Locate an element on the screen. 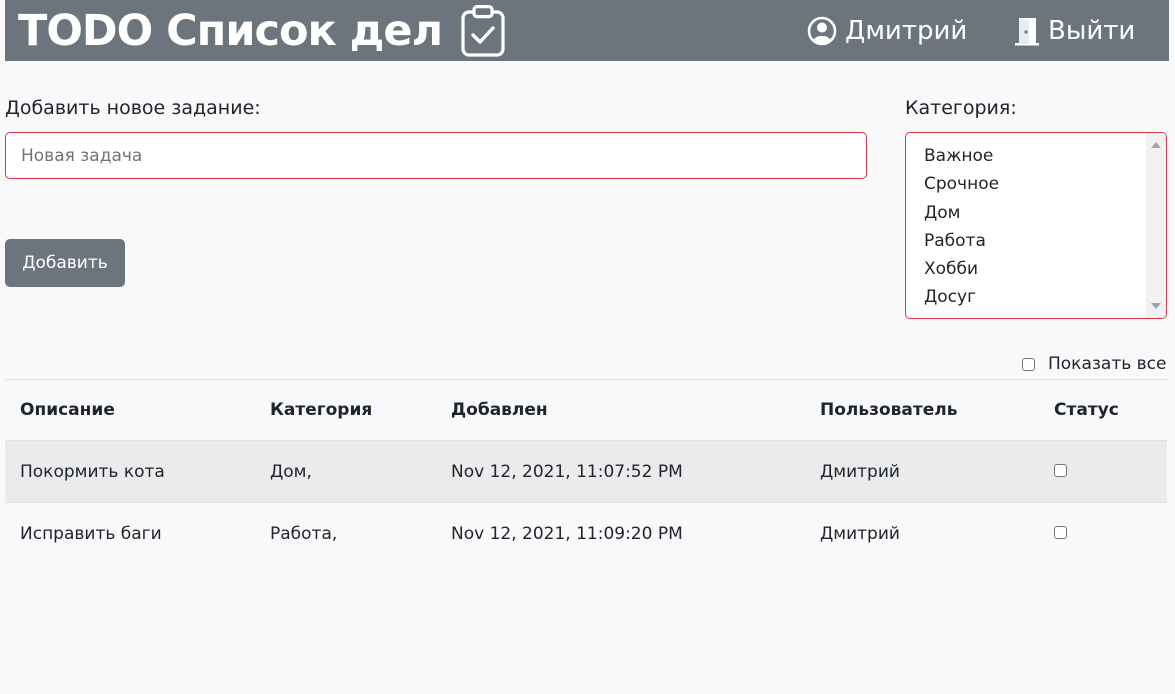 This screenshot has height=694, width=1175. task-added: Nov 12, 2021, 11:09:20 PM is located at coordinates (567, 533).